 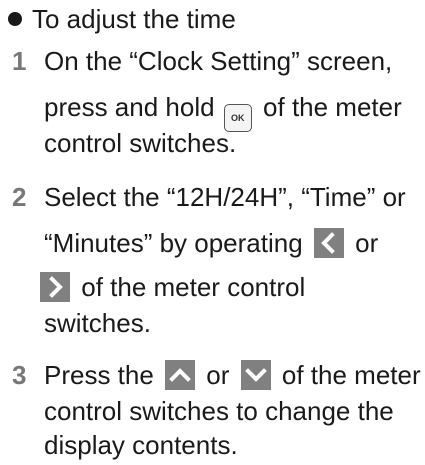 I want to click on step-text: switches., so click(x=97, y=323).